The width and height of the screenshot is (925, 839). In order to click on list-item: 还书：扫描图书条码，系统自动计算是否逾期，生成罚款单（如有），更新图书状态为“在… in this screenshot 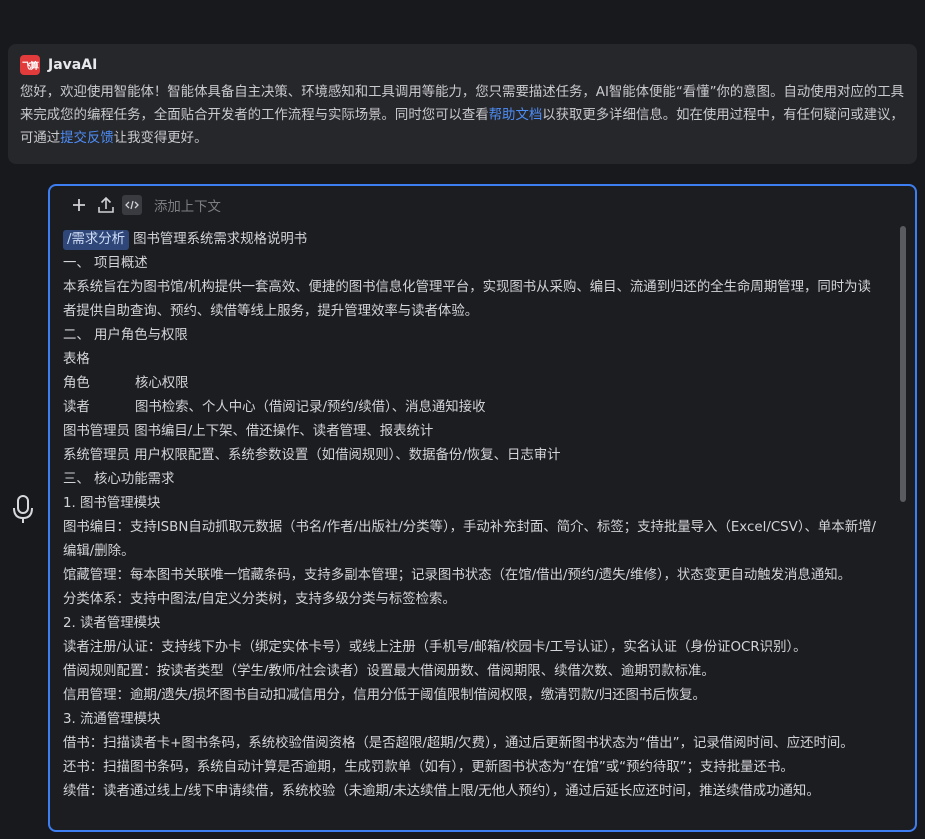, I will do `click(428, 767)`.